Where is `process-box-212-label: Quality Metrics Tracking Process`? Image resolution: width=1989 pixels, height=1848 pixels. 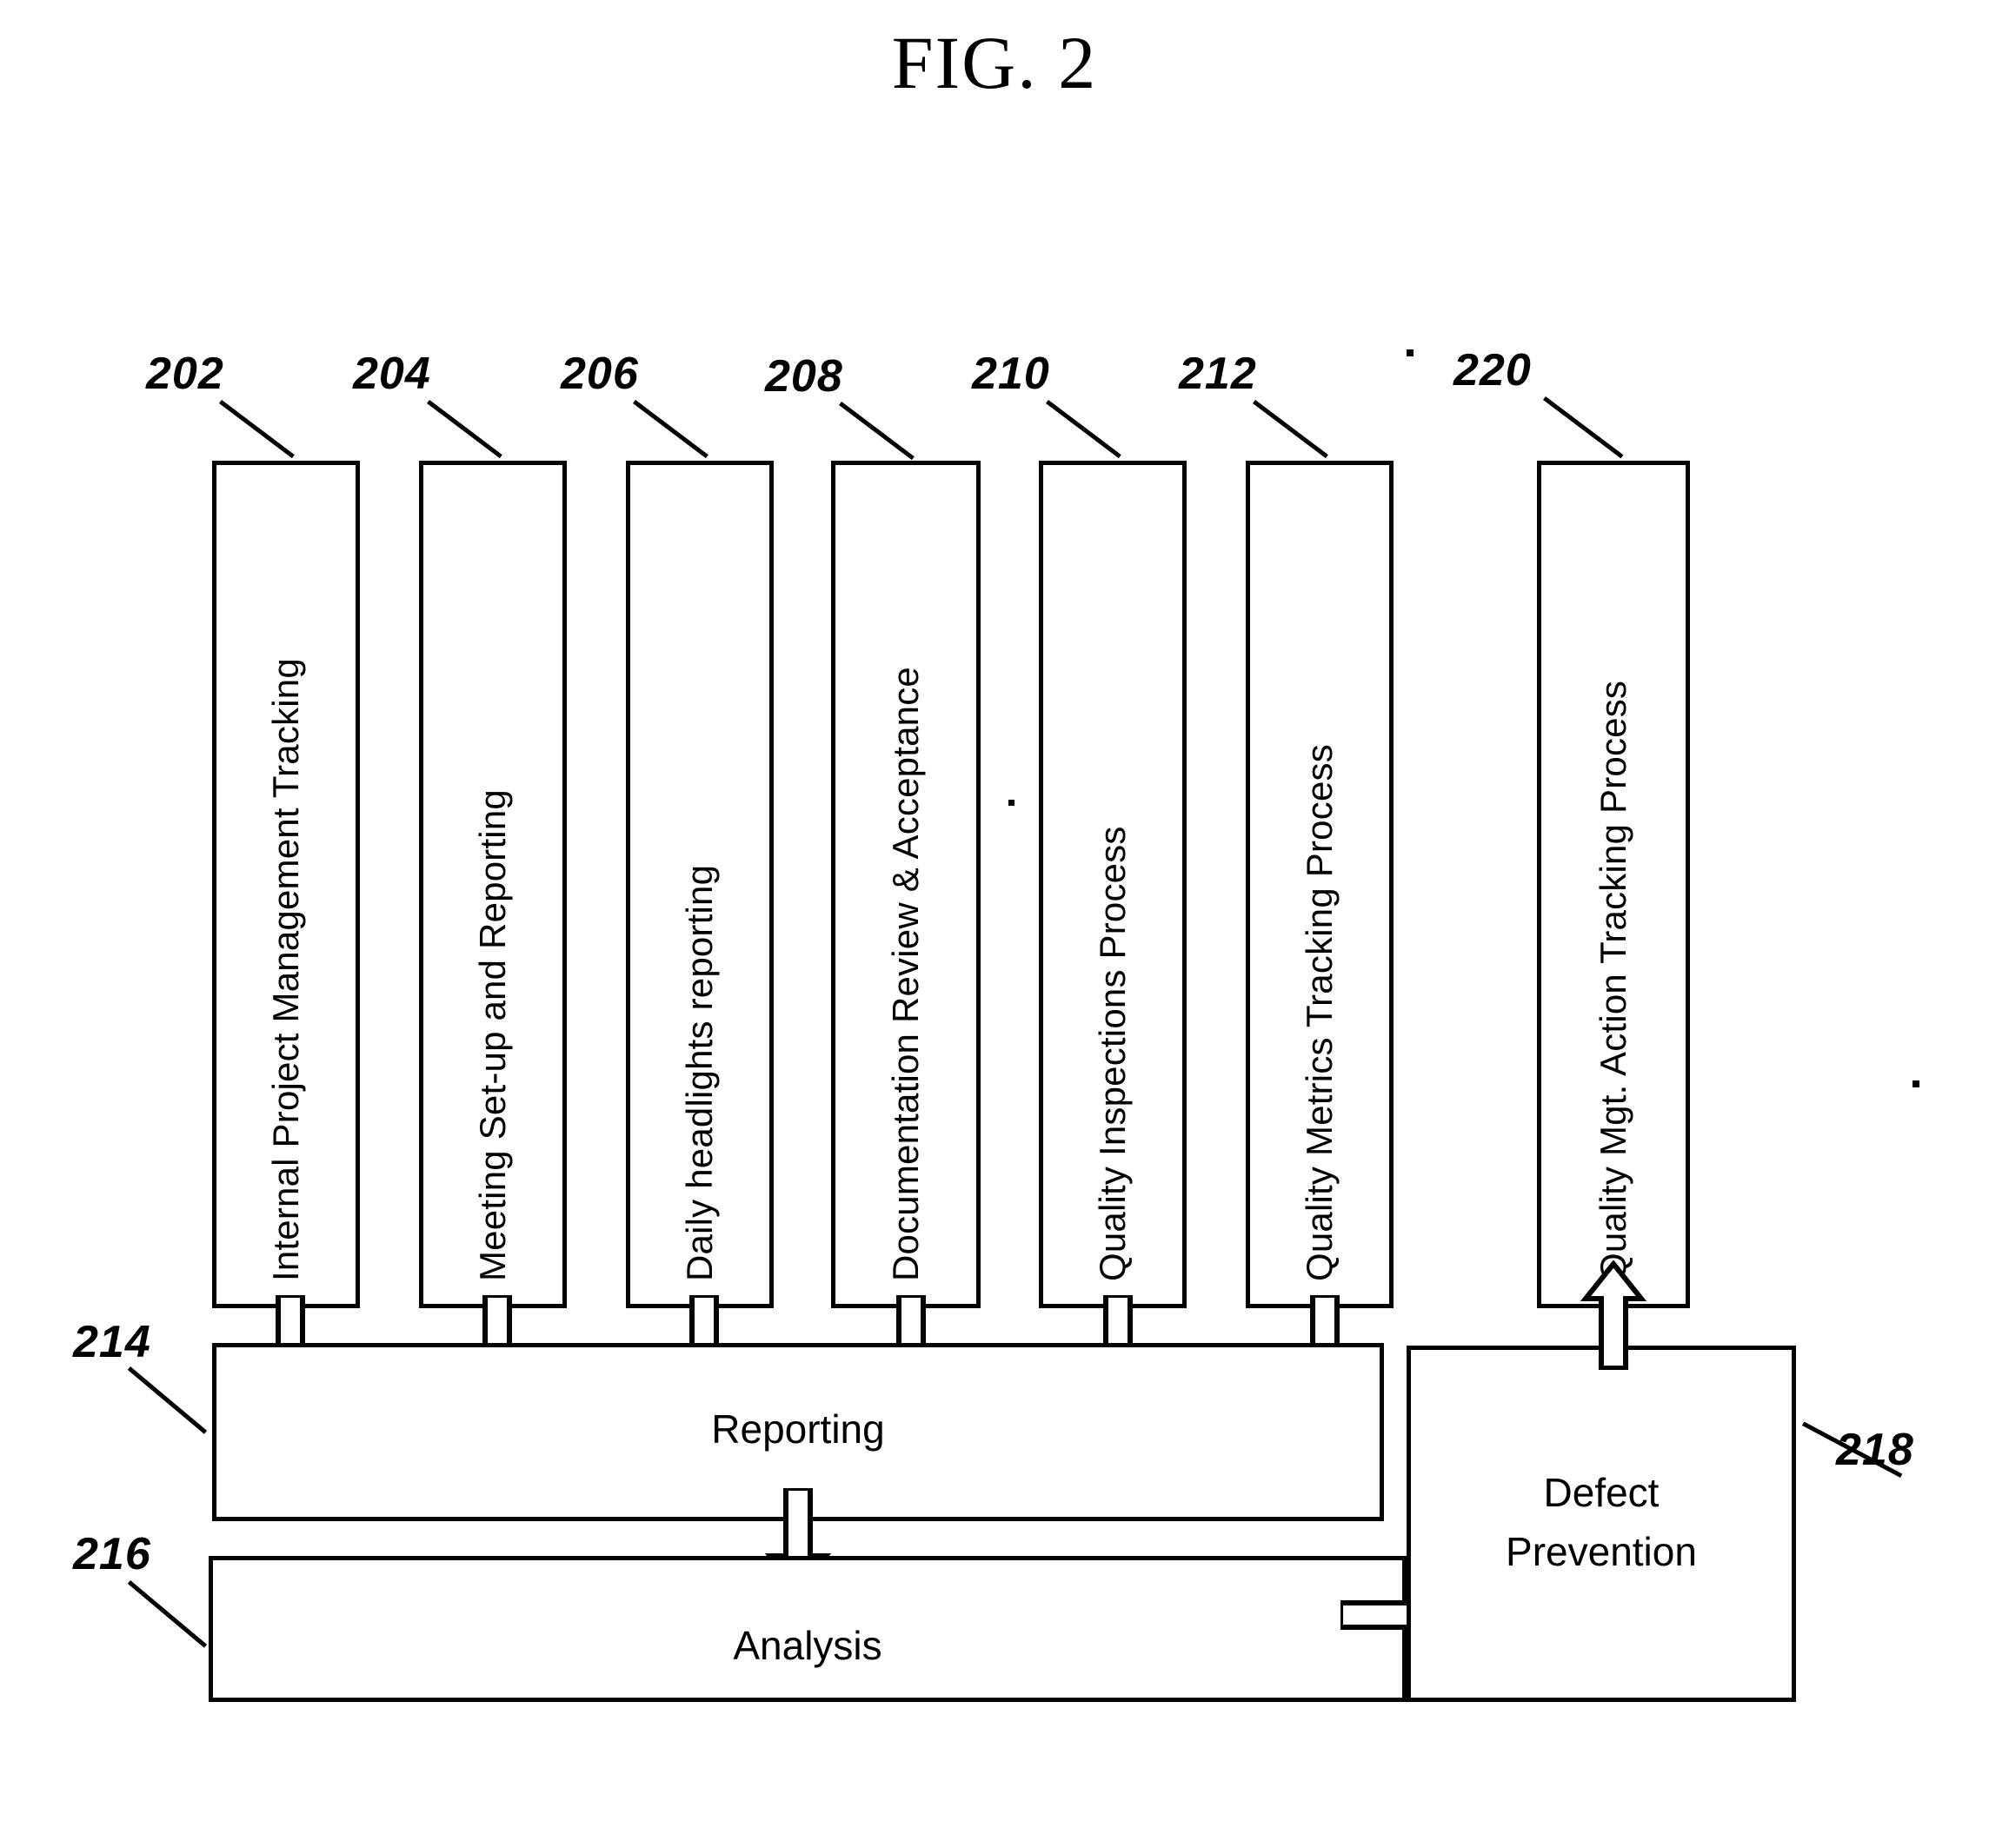
process-box-212-label: Quality Metrics Tracking Process is located at coordinates (1319, 1012).